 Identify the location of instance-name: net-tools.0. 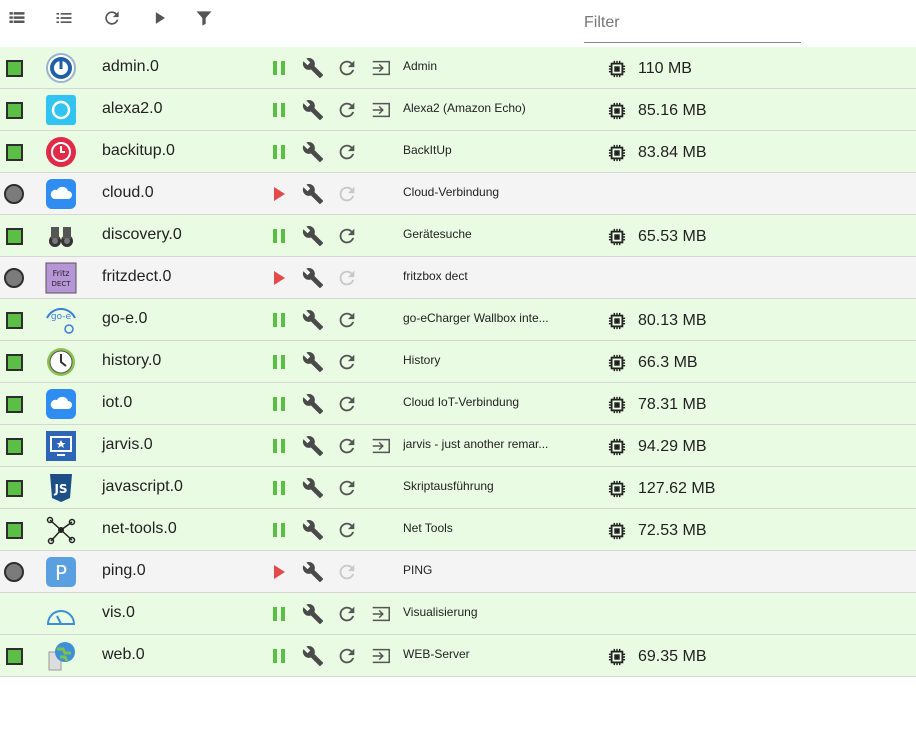
(139, 528).